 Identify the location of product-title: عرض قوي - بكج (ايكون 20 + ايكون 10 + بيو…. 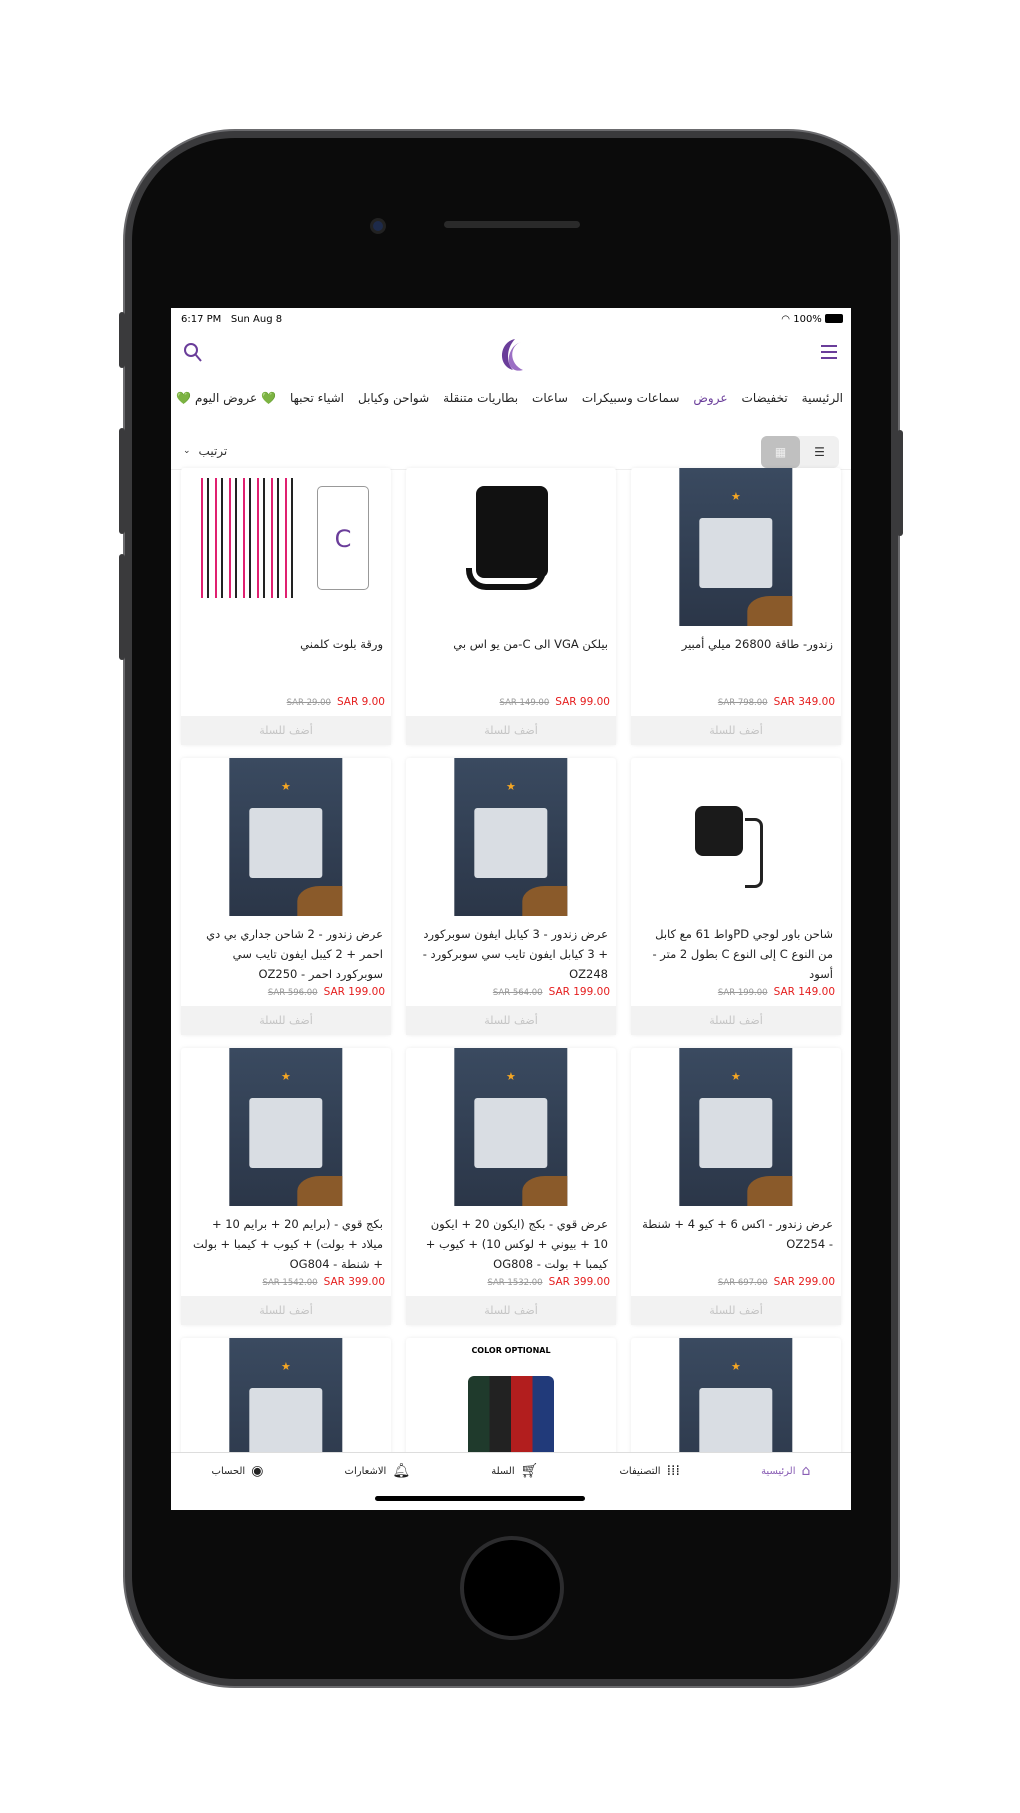
(511, 1238).